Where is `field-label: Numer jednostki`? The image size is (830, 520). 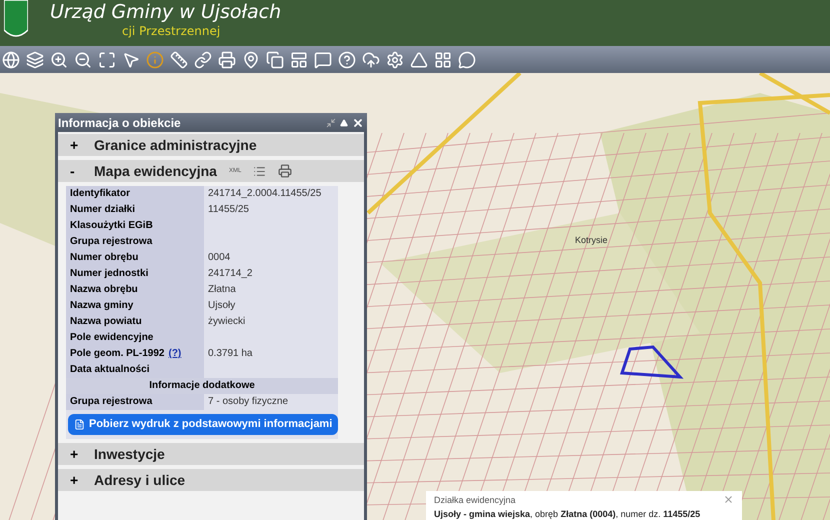
field-label: Numer jednostki is located at coordinates (135, 274).